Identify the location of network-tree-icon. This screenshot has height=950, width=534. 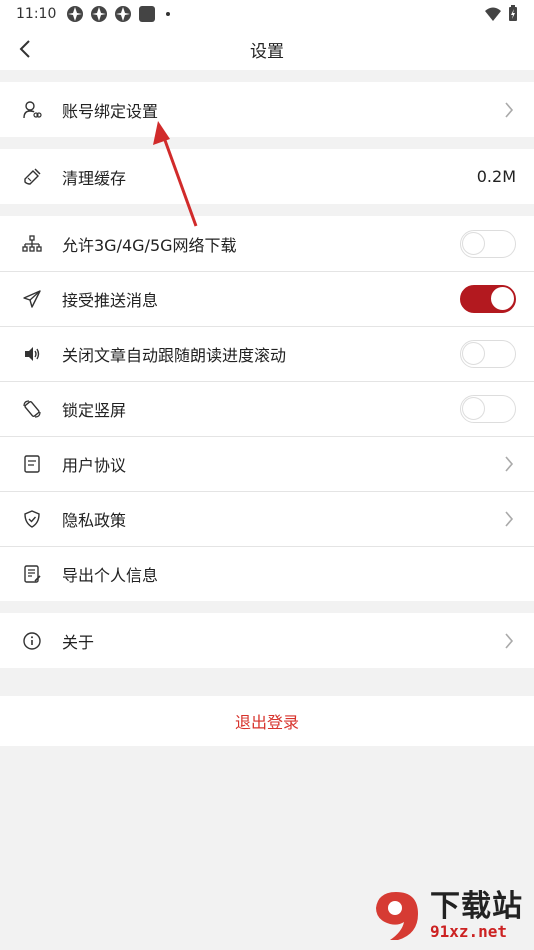
(32, 244).